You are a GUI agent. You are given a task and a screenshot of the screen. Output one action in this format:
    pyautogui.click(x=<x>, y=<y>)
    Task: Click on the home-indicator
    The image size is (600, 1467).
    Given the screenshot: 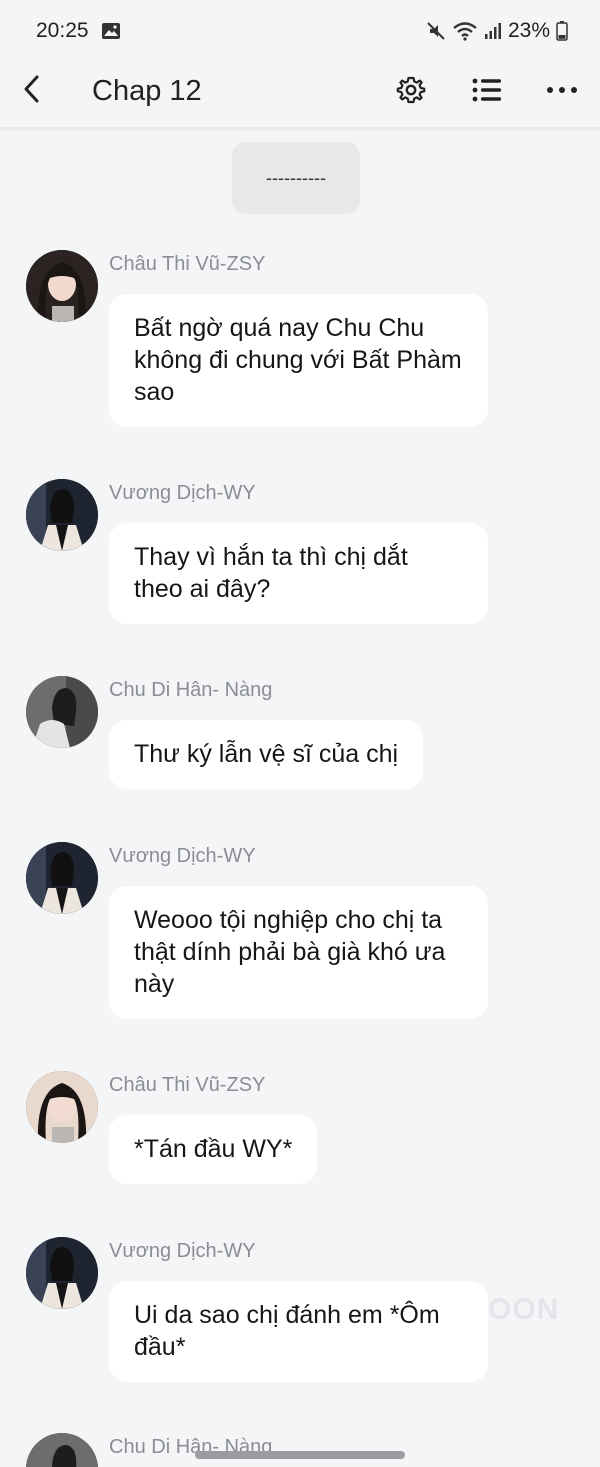 What is the action you would take?
    pyautogui.click(x=300, y=1455)
    